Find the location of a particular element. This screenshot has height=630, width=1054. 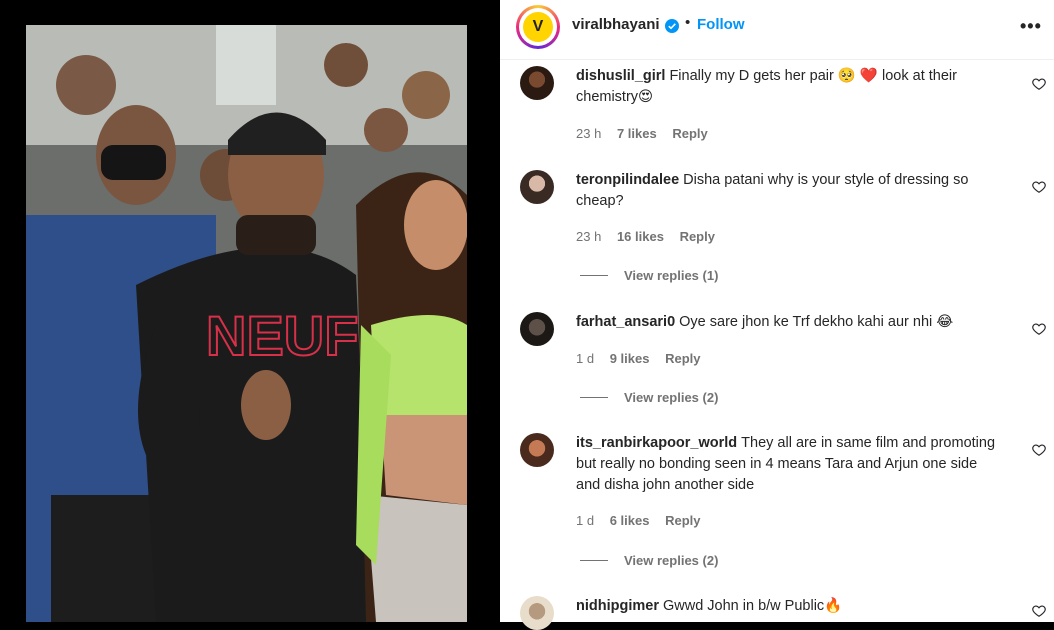

comment-meta: 1 d 9 likes Reply is located at coordinates (644, 358).